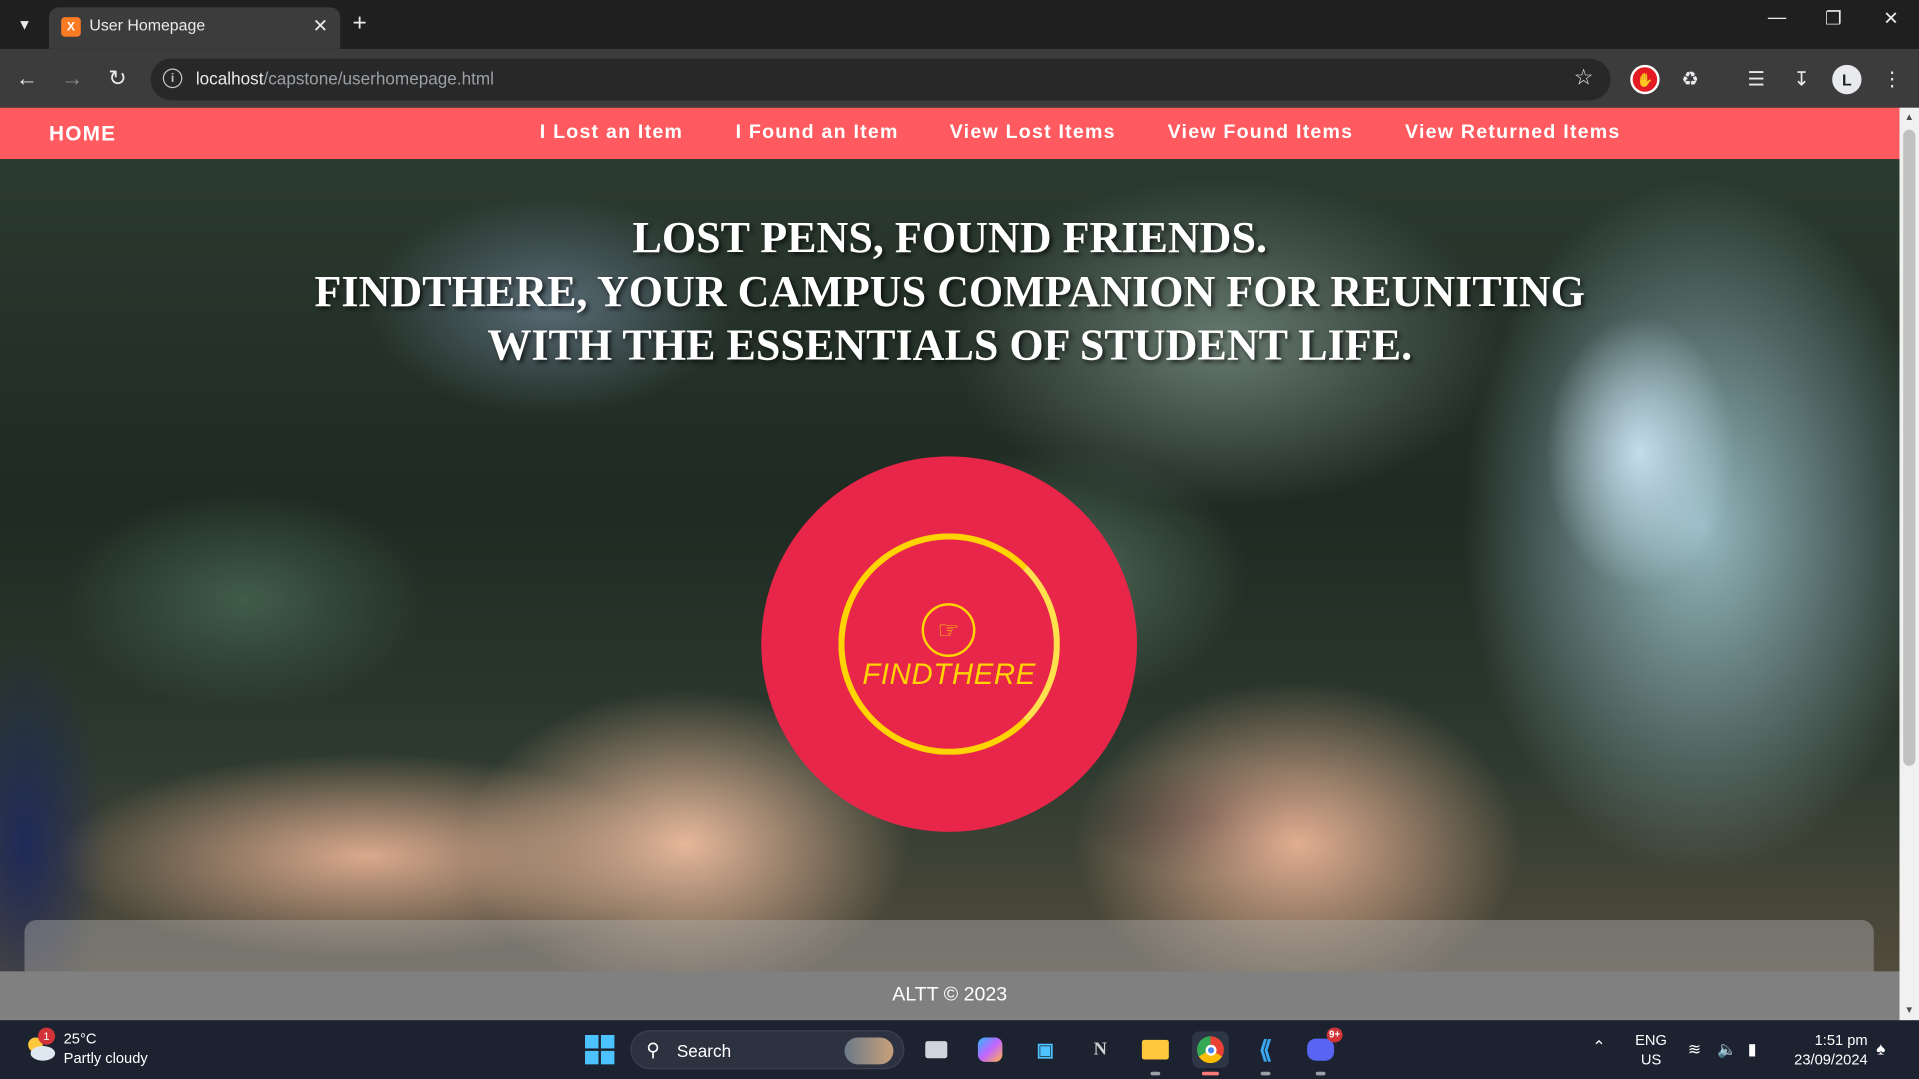  Describe the element at coordinates (1322, 1051) in the screenshot. I see `discord-icon: 9+` at that location.